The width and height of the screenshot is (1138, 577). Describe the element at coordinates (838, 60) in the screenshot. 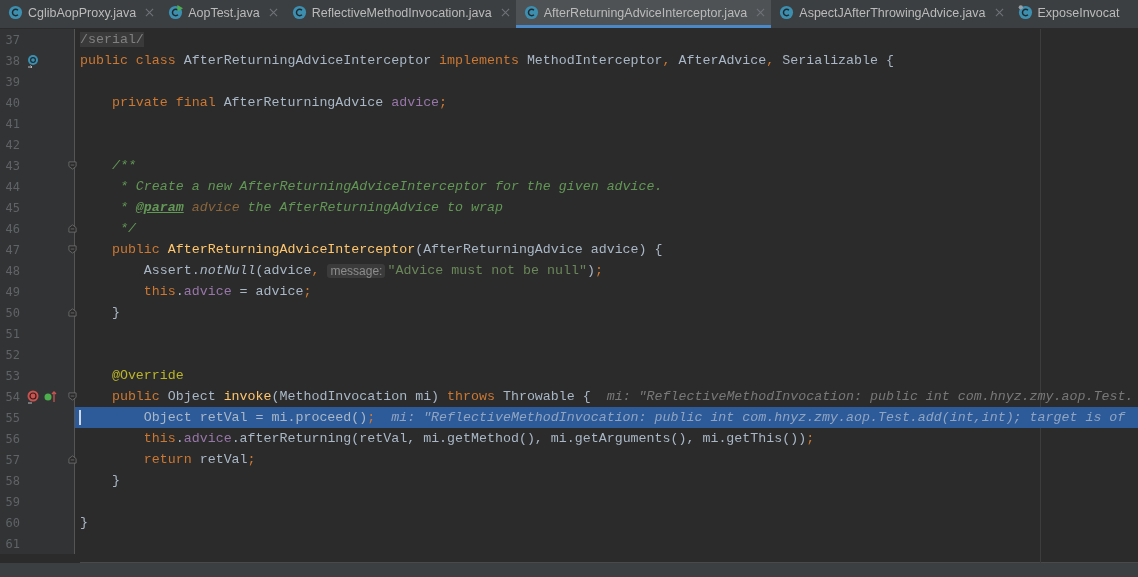

I see `code-text: Serializable {` at that location.